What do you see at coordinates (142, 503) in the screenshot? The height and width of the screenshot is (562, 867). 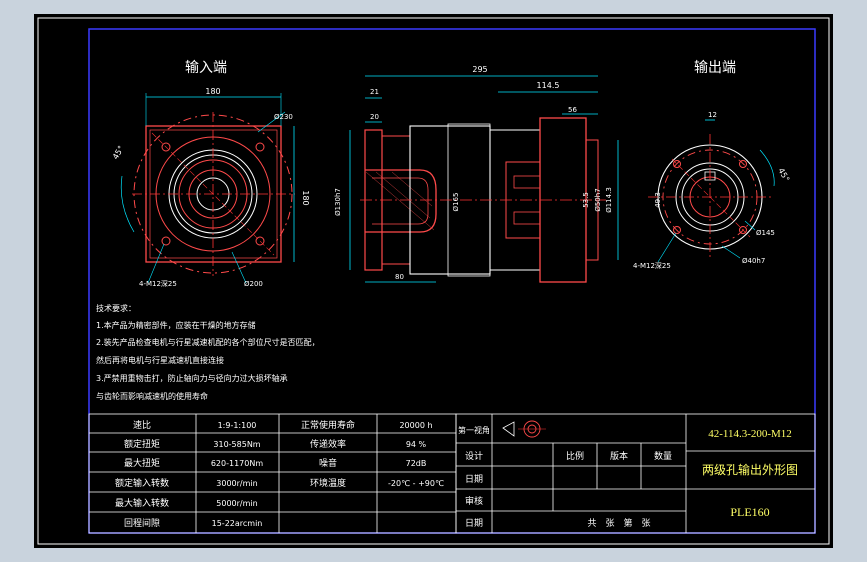 I see `spec-row-5-label: 最大输入转数` at bounding box center [142, 503].